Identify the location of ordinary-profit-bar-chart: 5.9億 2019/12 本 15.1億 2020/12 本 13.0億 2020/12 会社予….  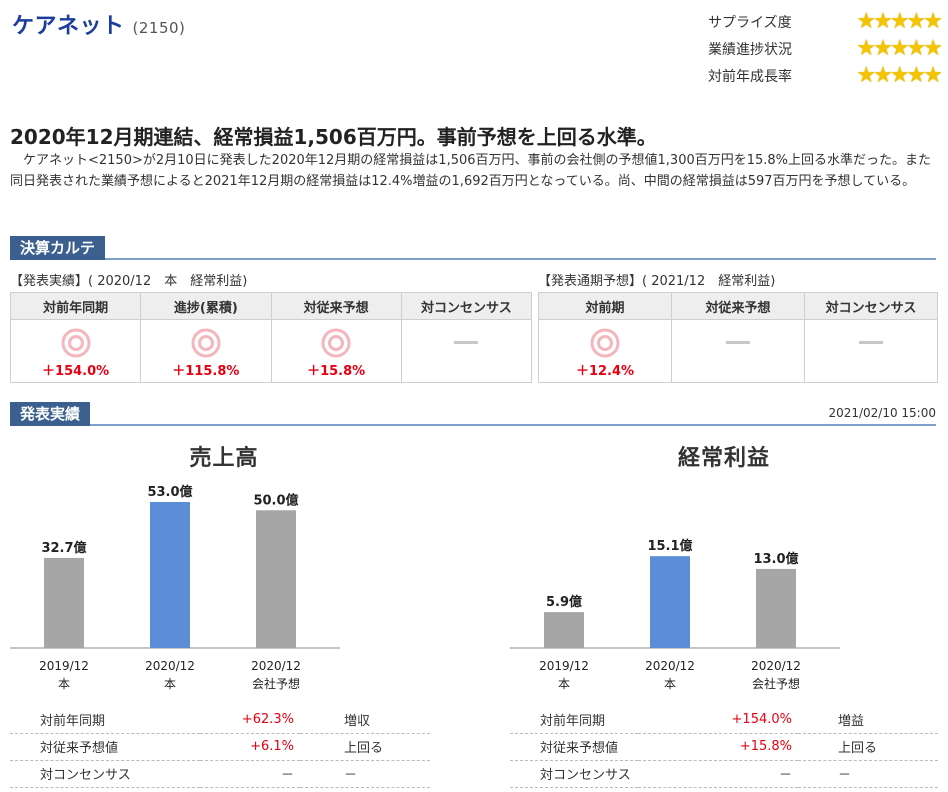
(675, 614).